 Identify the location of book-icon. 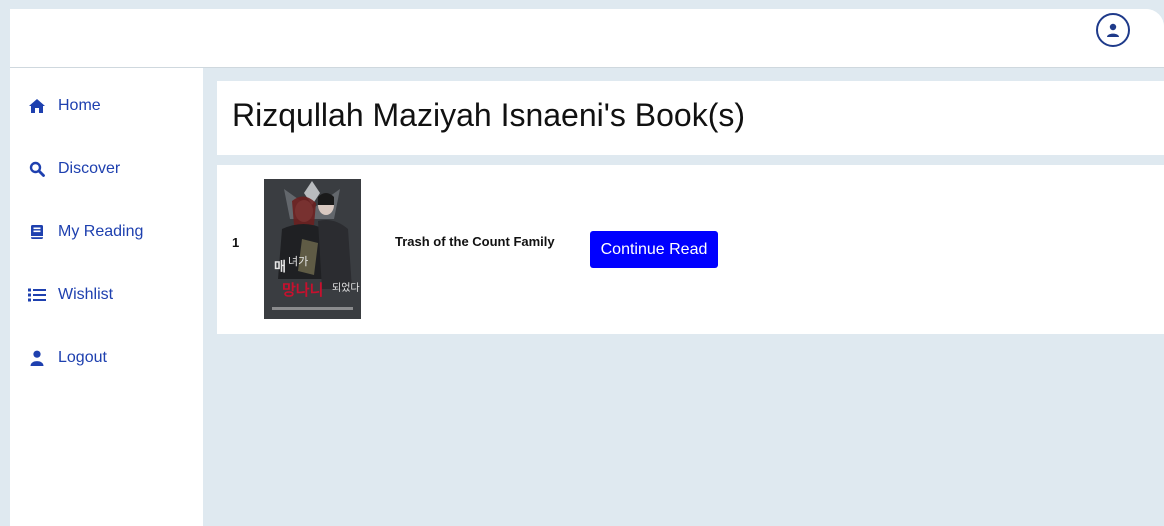
(37, 232).